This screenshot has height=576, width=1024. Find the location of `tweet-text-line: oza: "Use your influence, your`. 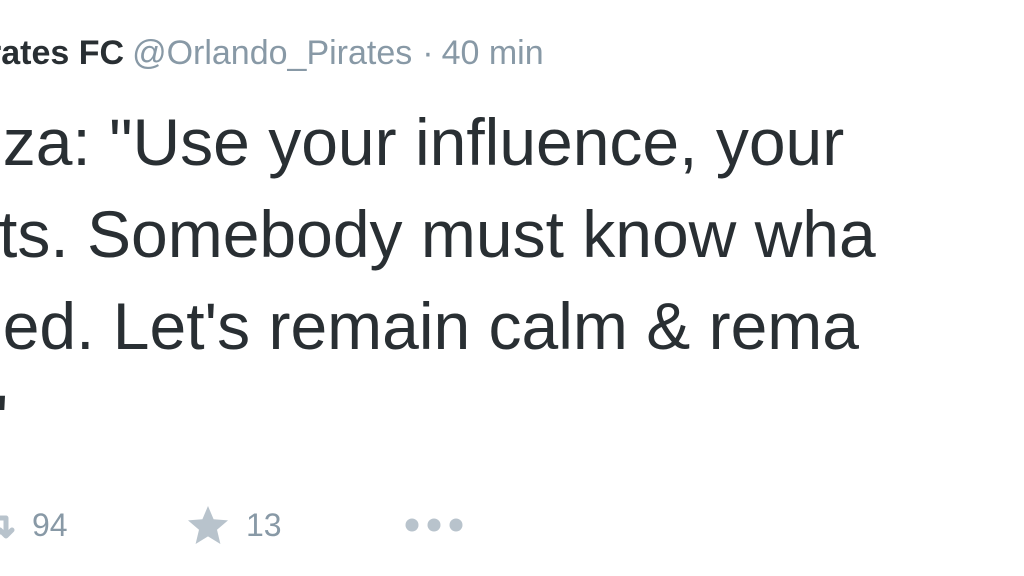

tweet-text-line: oza: "Use your influence, your is located at coordinates (422, 142).